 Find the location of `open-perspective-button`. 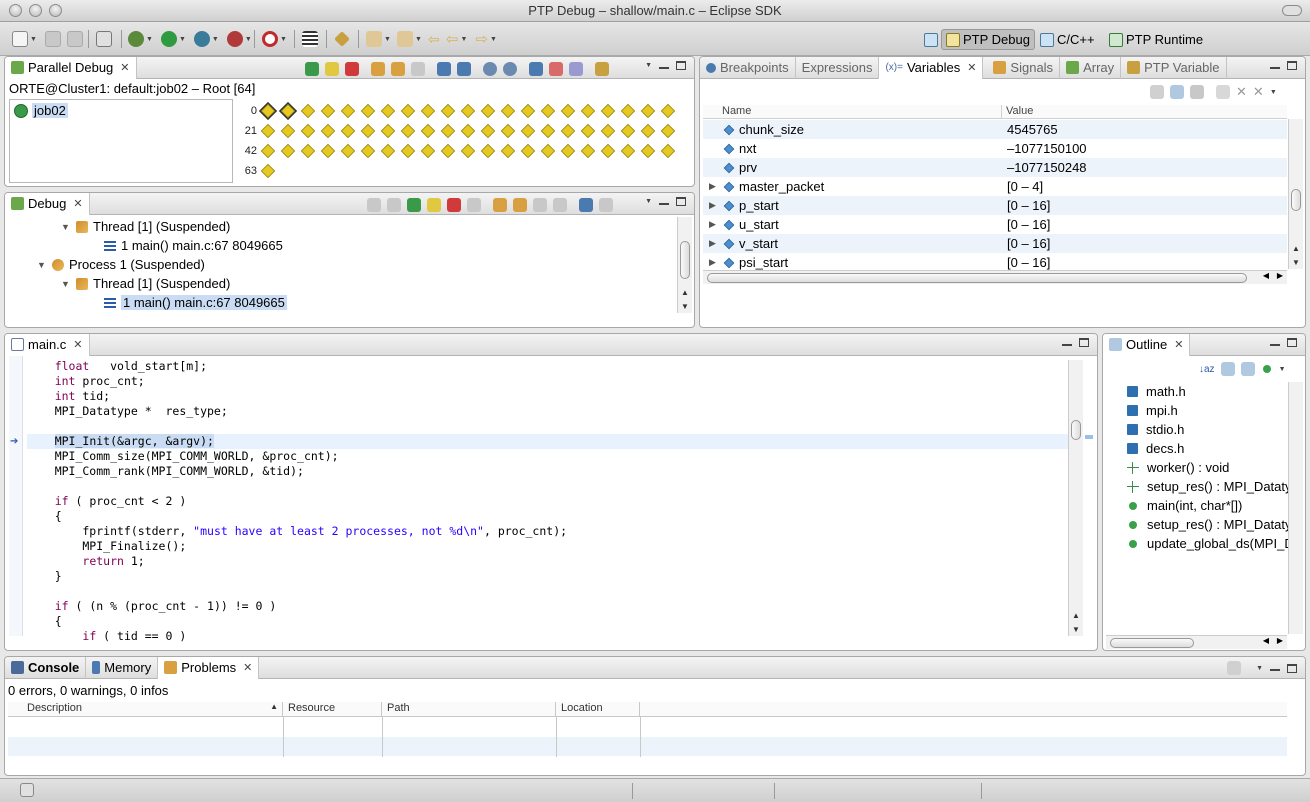

open-perspective-button is located at coordinates (931, 39).